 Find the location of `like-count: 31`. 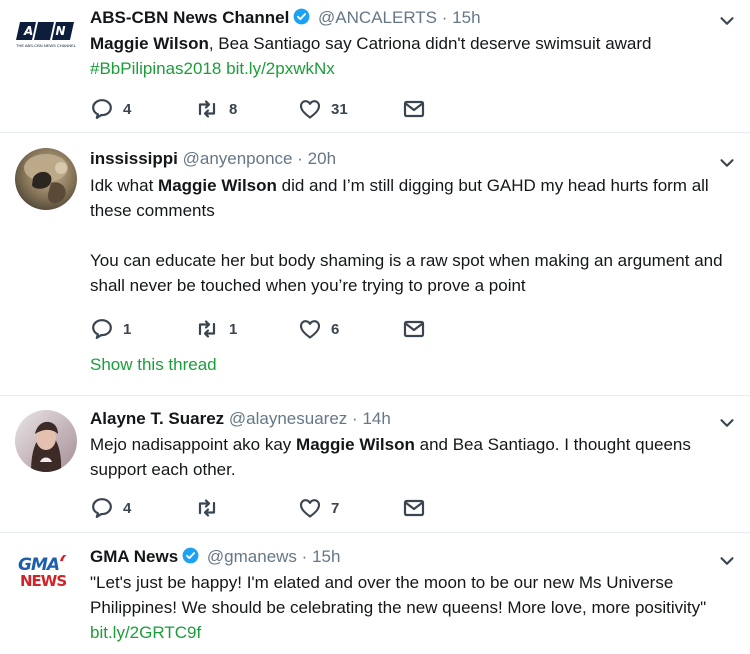

like-count: 31 is located at coordinates (339, 109).